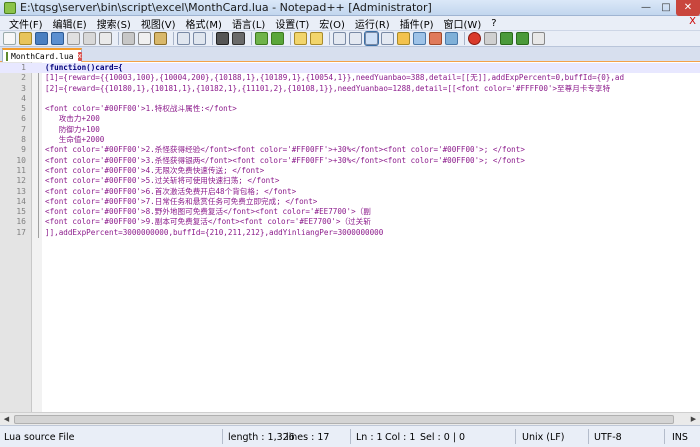  What do you see at coordinates (419, 38) in the screenshot?
I see `function-list-icon` at bounding box center [419, 38].